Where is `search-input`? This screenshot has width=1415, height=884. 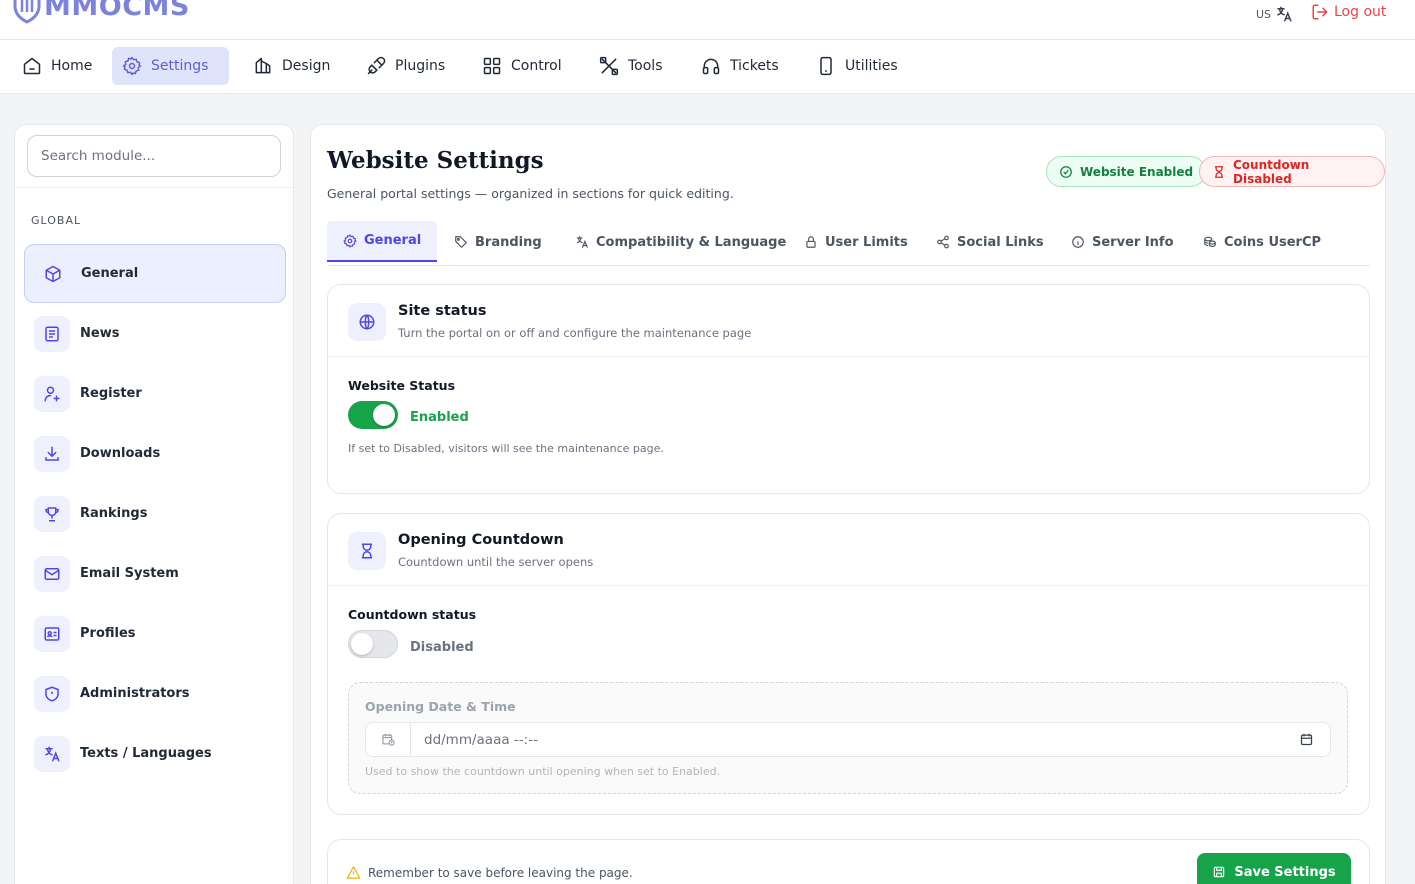
search-input is located at coordinates (154, 156).